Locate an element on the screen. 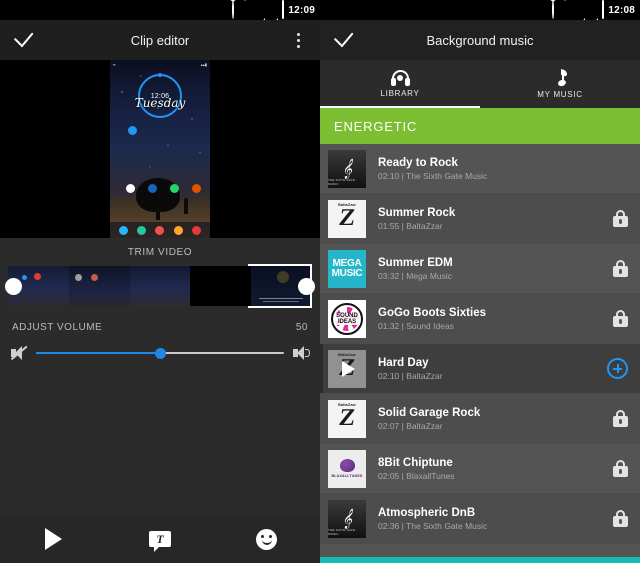 Image resolution: width=640 pixels, height=563 pixels. adjust-volume-label: ADJUST VOLUME is located at coordinates (57, 327).